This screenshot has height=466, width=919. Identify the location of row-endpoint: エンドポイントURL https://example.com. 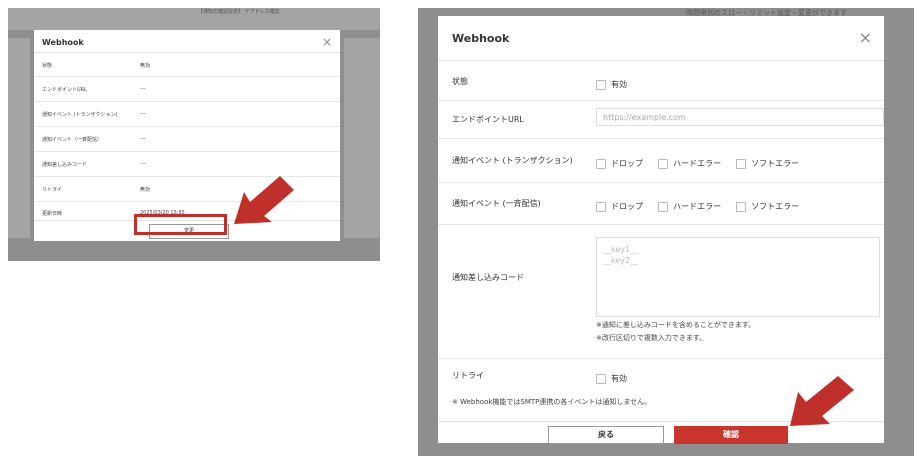
(661, 119).